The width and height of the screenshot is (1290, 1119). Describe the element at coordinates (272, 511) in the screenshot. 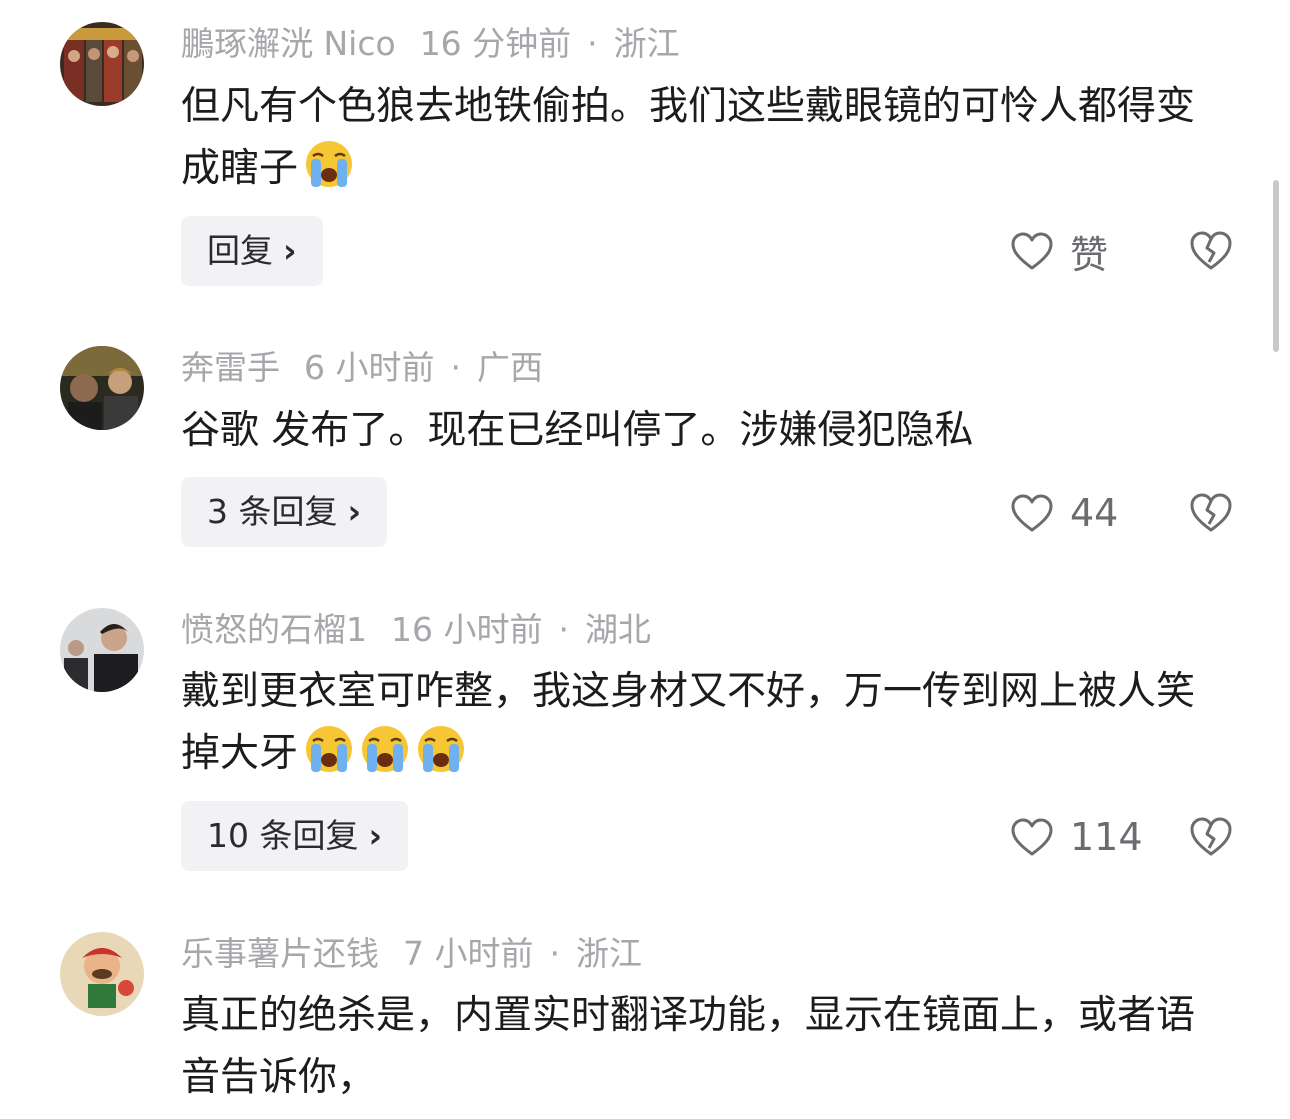

I see `reply-label: 3 条回复` at that location.